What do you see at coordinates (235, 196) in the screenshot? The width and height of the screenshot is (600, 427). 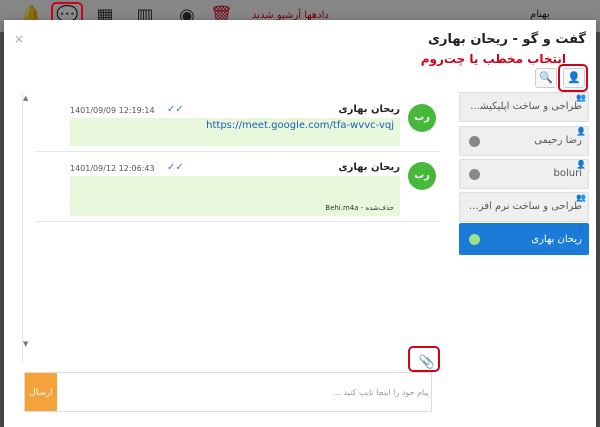 I see `message-bubble: Behi.m4a - حذف‌شده` at bounding box center [235, 196].